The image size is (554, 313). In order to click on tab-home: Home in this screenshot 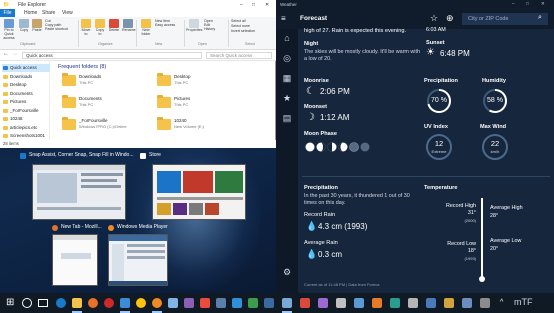, I will do `click(30, 13)`.